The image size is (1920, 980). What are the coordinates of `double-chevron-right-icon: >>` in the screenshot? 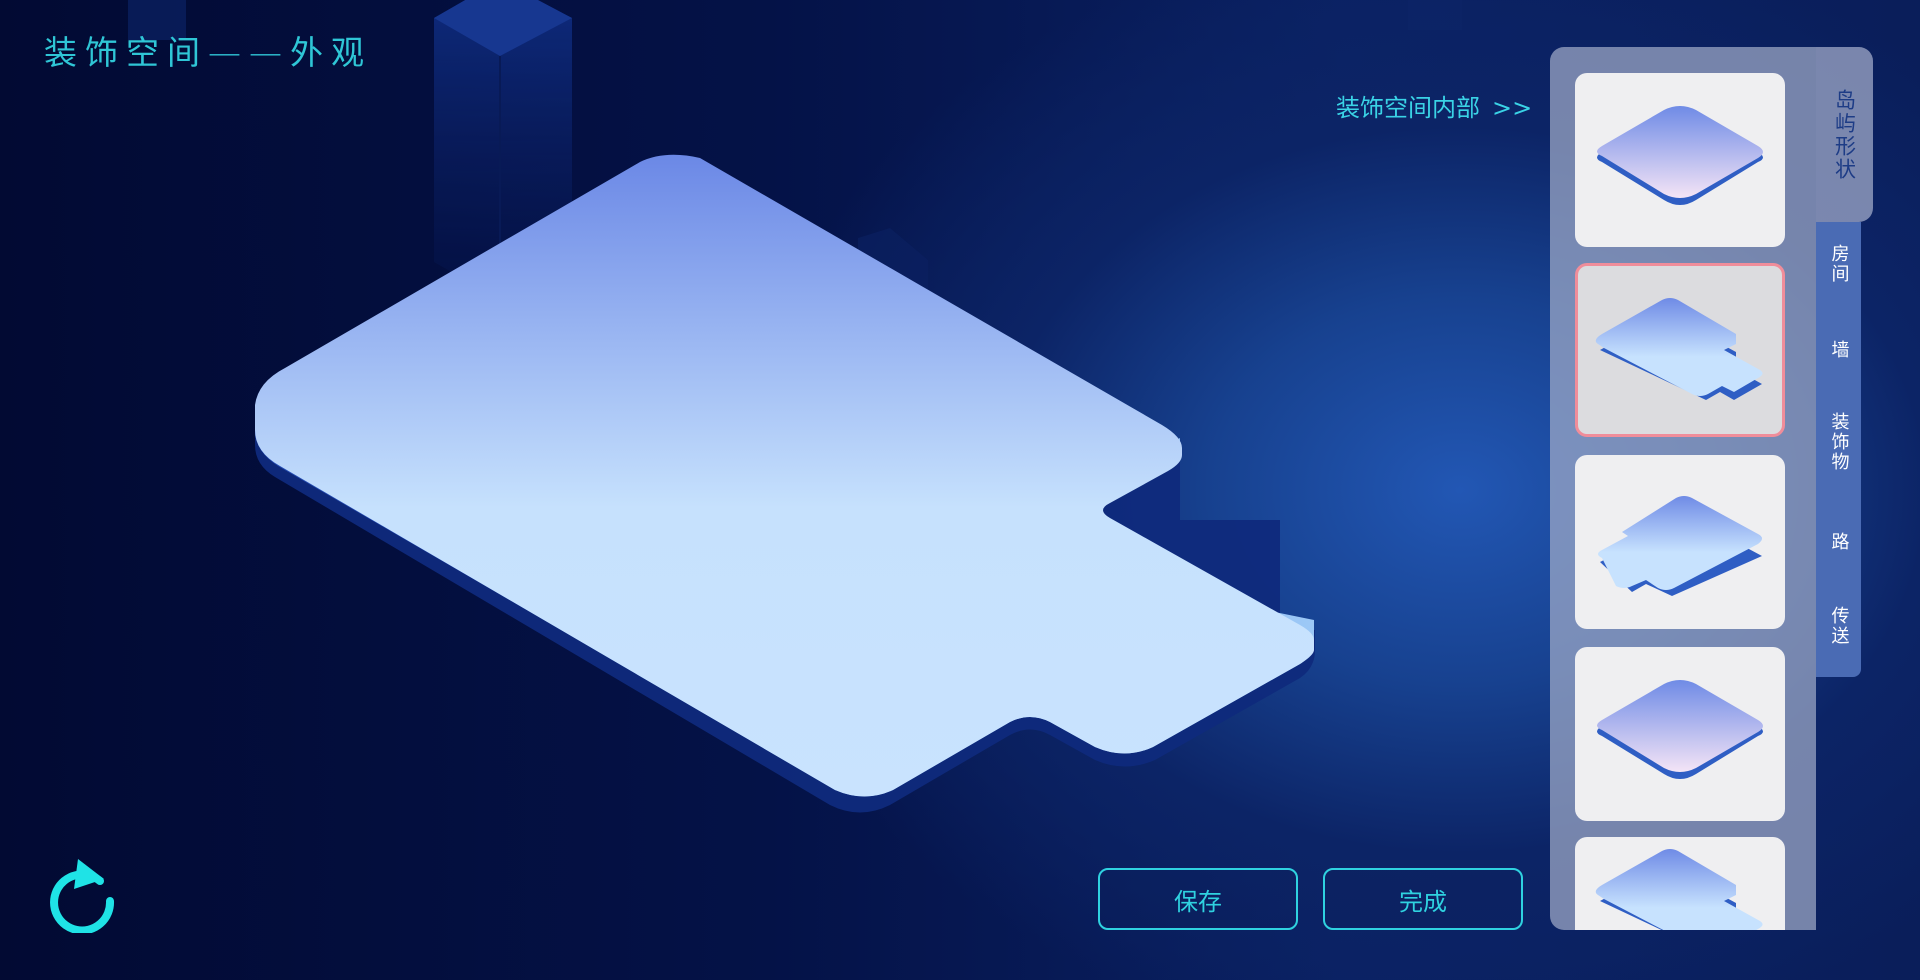 It's located at (1512, 108).